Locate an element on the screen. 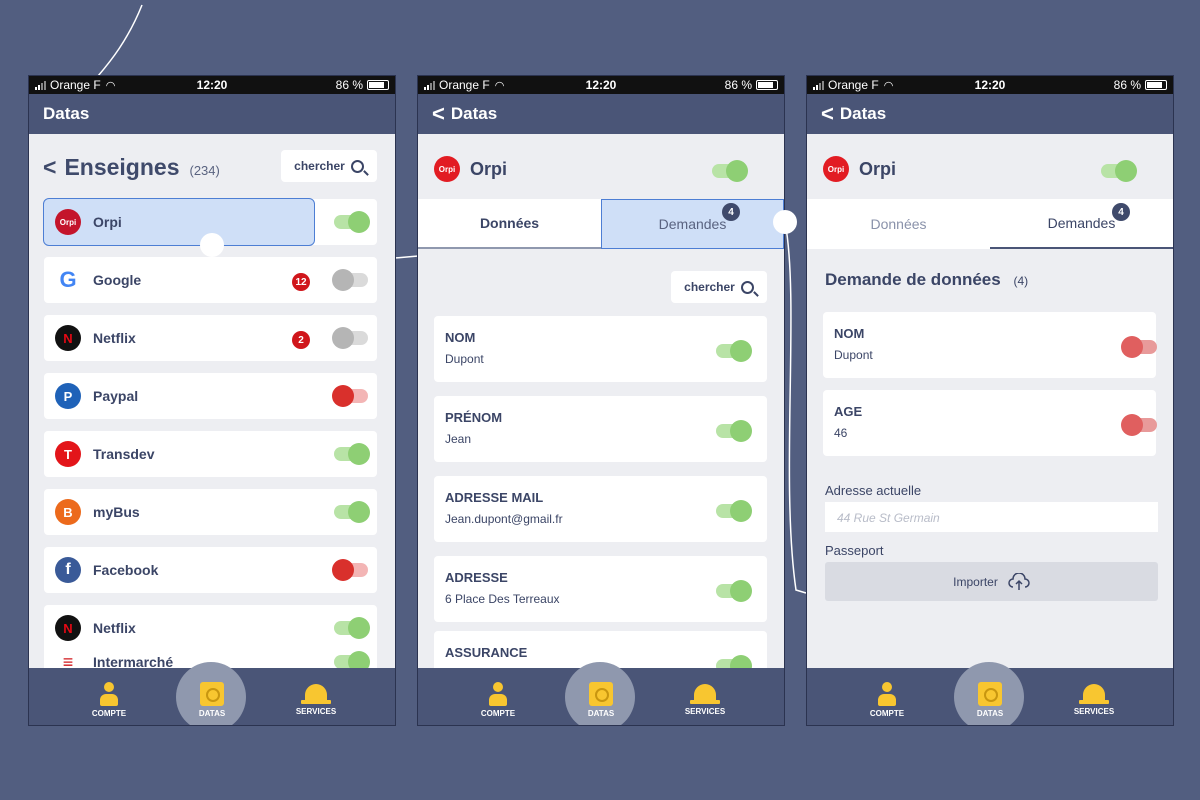 This screenshot has width=1200, height=800. flow-node is located at coordinates (785, 222).